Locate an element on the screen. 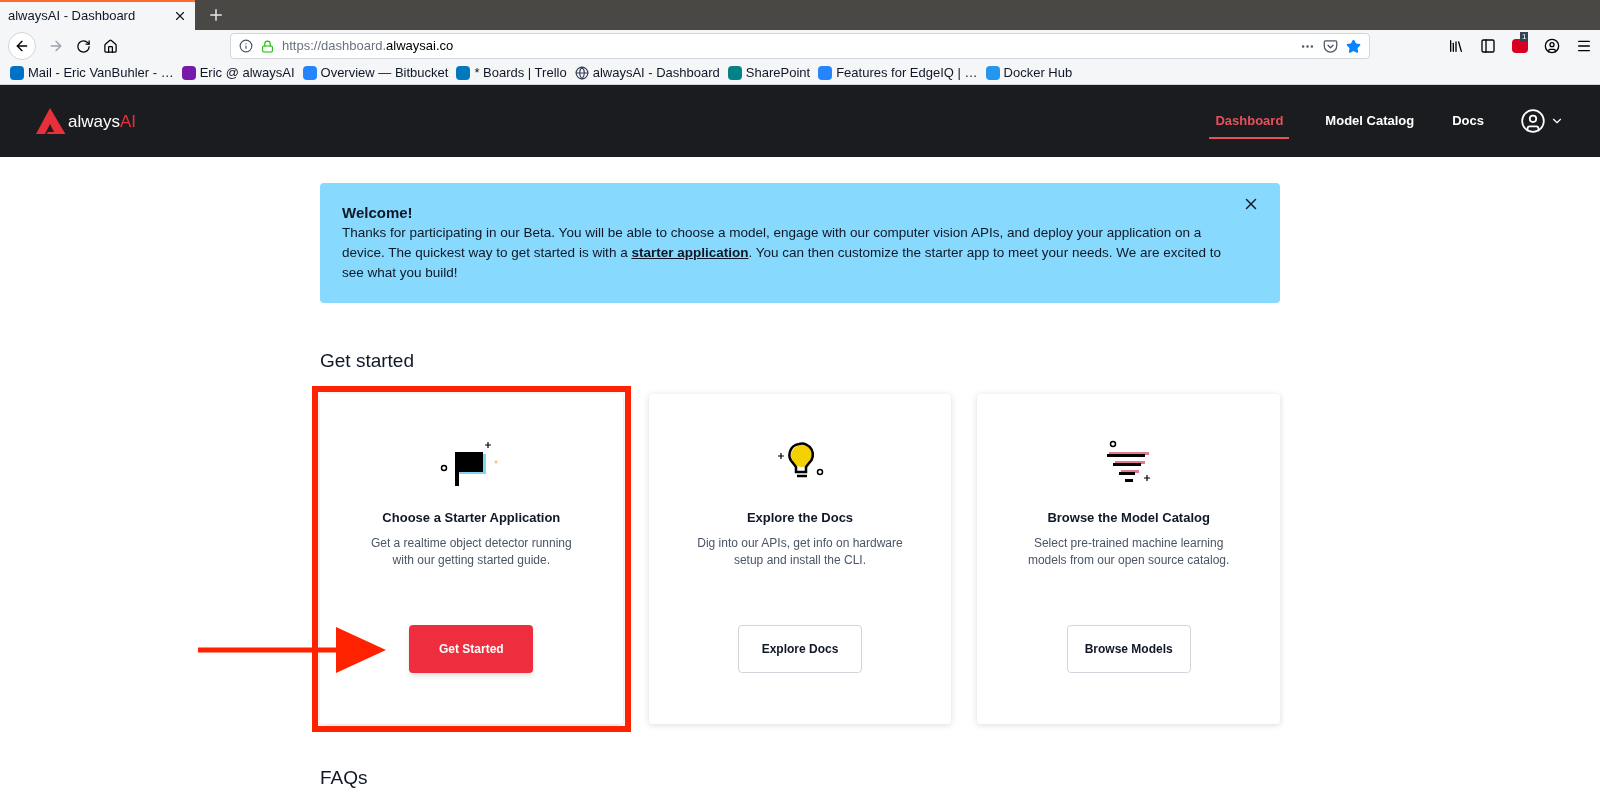  menu-icon is located at coordinates (1584, 46).